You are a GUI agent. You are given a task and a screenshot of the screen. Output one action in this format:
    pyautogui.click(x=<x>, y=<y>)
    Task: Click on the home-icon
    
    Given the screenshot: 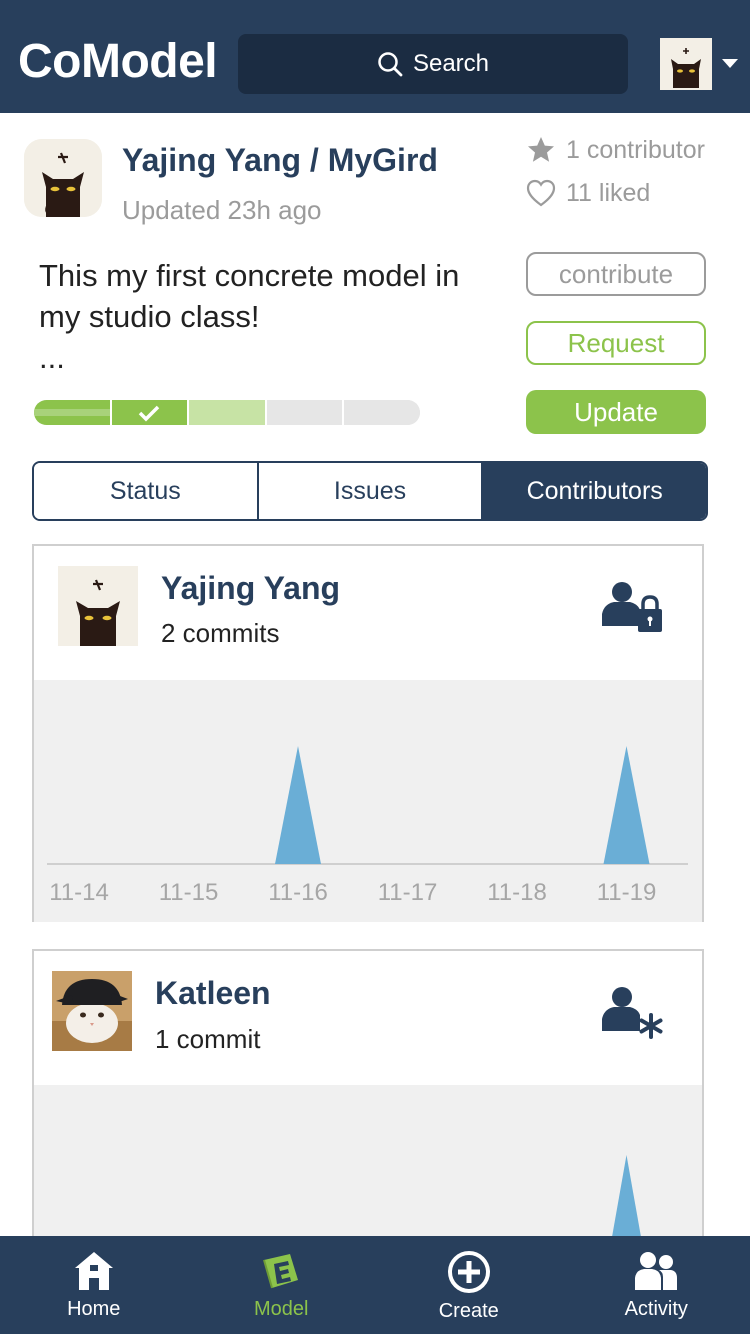 What is the action you would take?
    pyautogui.click(x=93, y=1271)
    